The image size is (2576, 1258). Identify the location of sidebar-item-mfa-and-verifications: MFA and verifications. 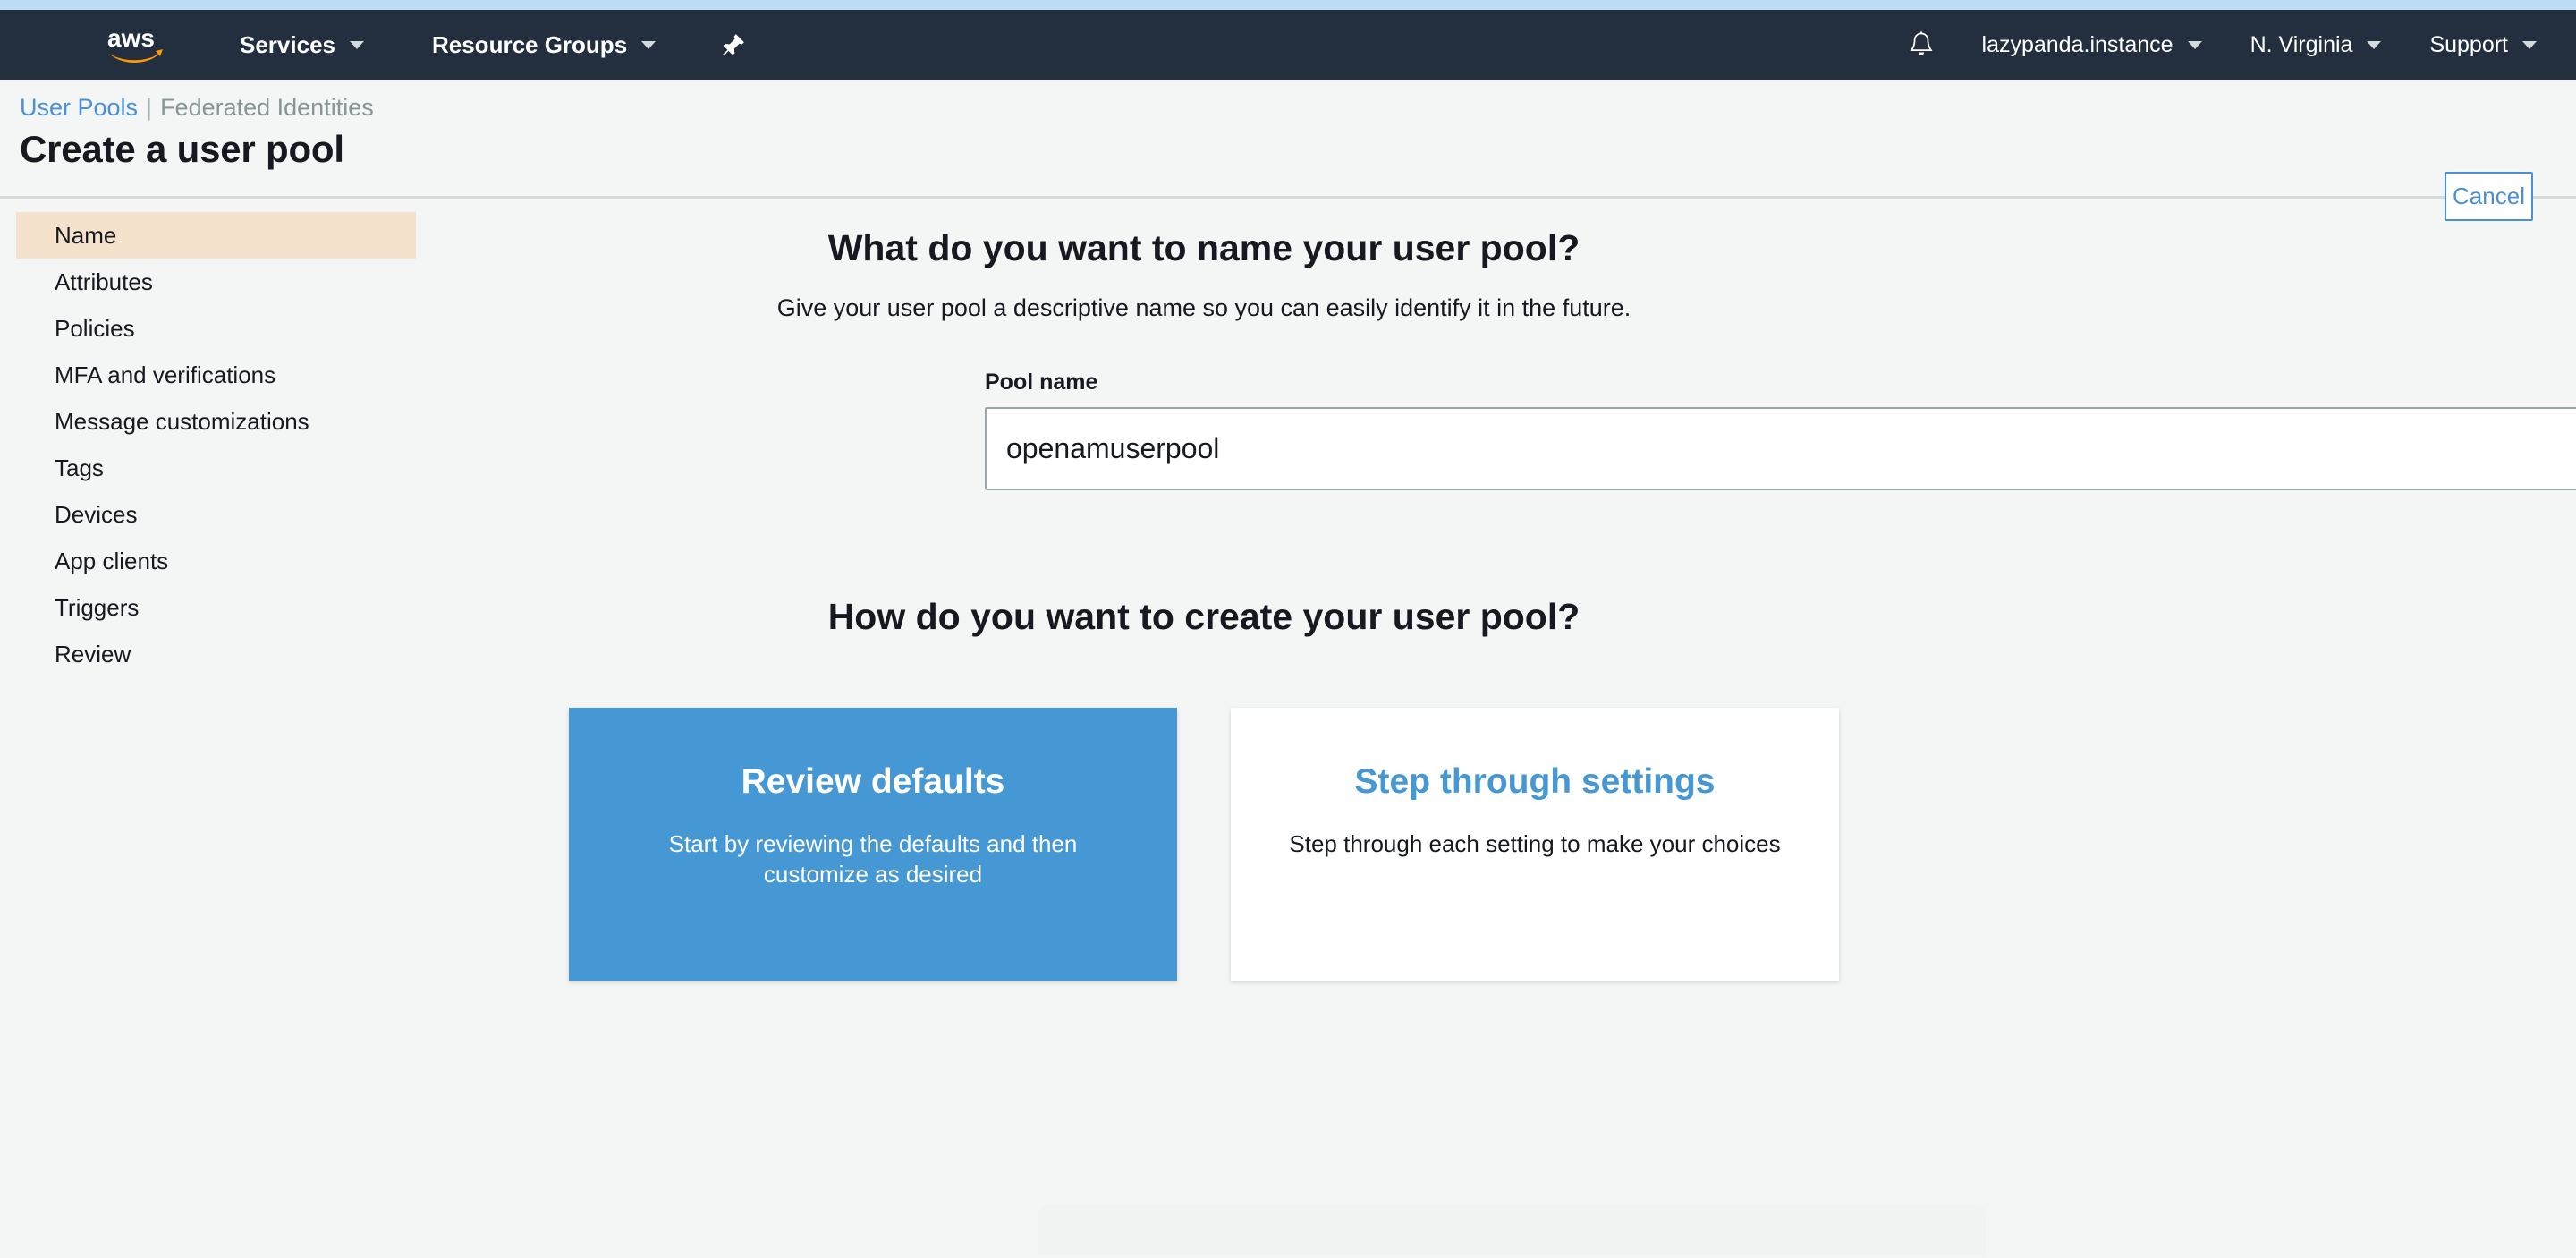
(216, 375).